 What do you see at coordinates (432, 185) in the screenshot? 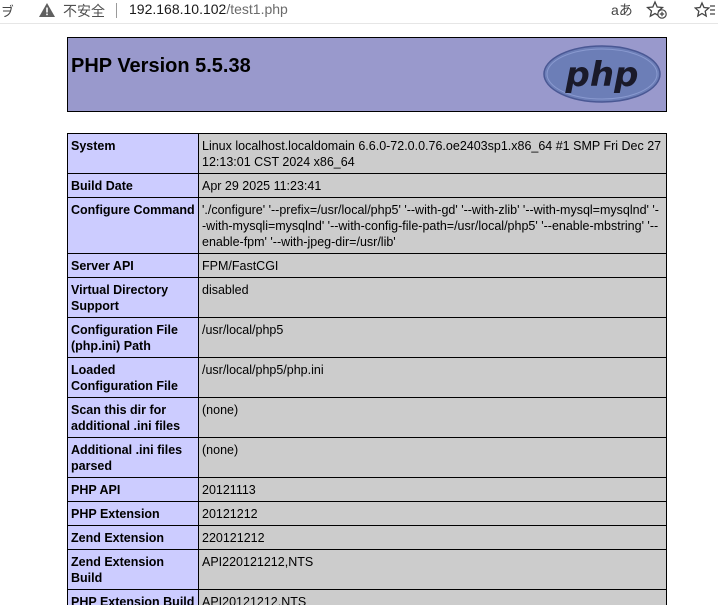
I see `row-value: Apr 29 2025 11:23:41` at bounding box center [432, 185].